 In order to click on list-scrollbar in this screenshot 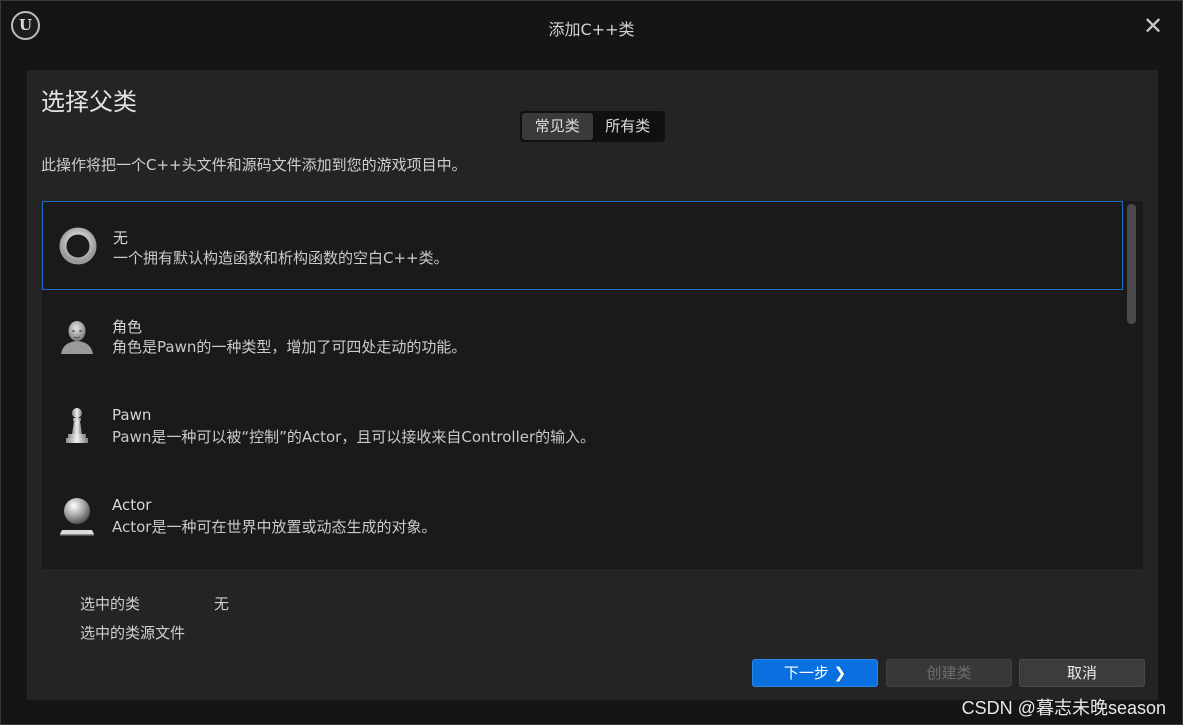, I will do `click(1131, 264)`.